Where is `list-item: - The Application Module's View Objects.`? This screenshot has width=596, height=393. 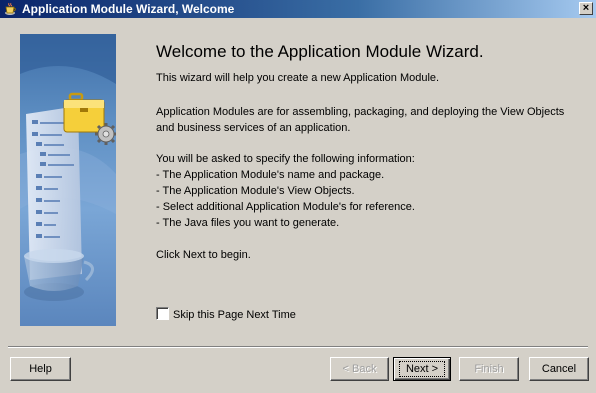
list-item: - The Application Module's View Objects. is located at coordinates (255, 191).